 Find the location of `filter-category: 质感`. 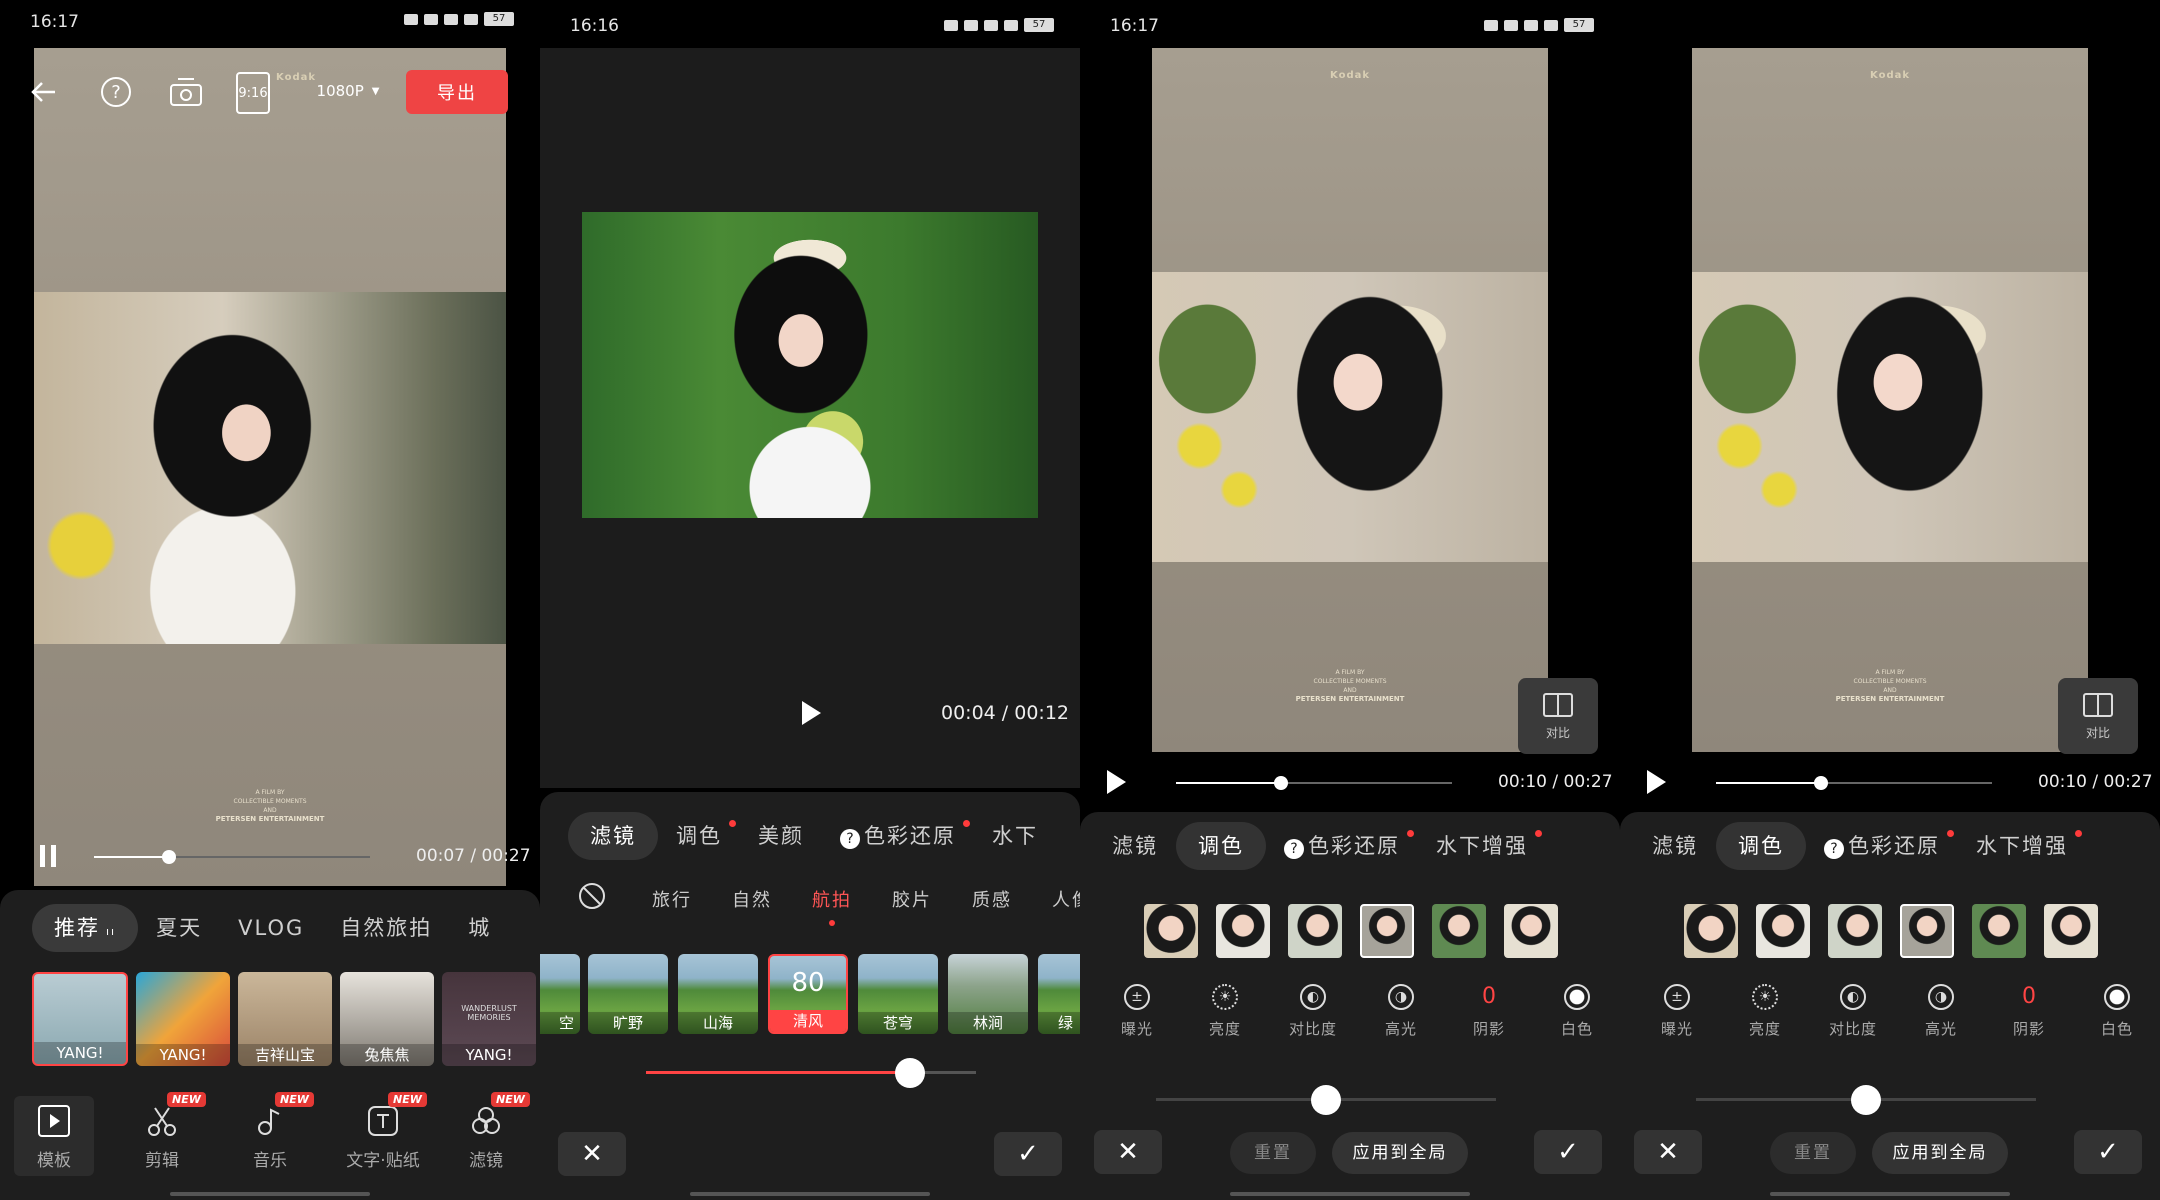

filter-category: 质感 is located at coordinates (992, 899).